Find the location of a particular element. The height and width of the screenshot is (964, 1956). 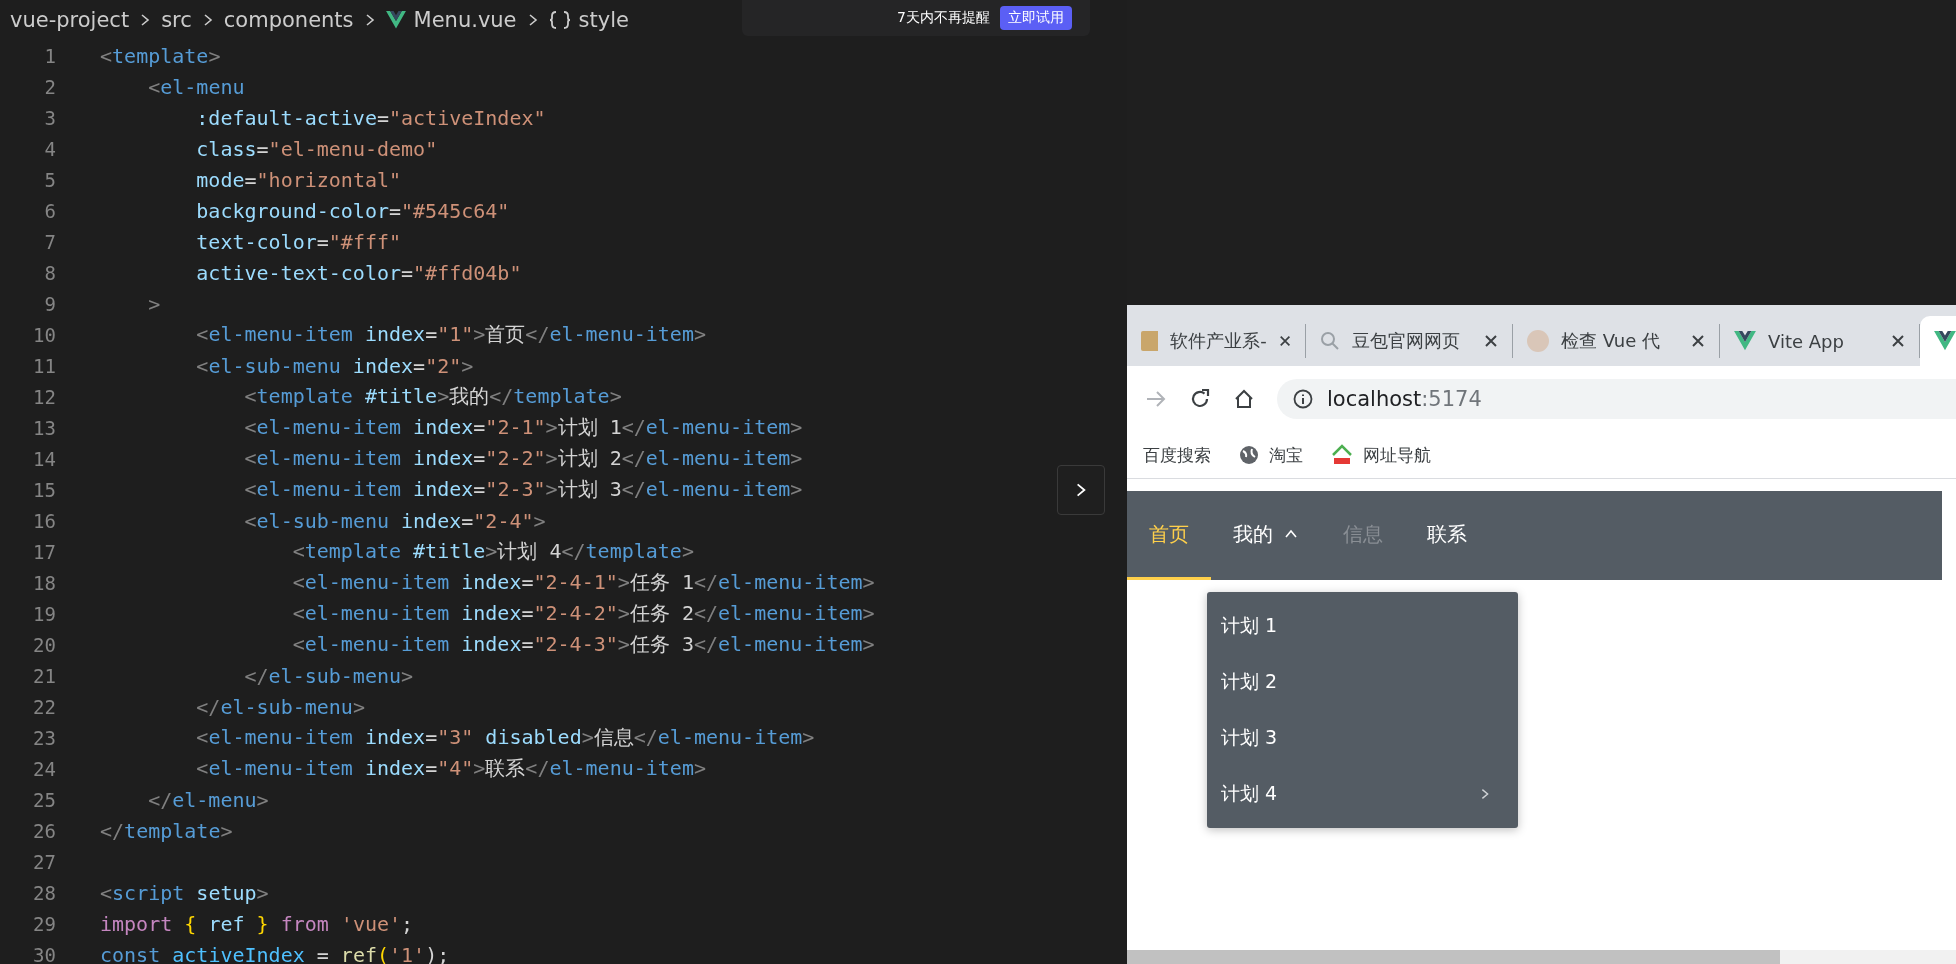

bookmark-link: 网址导航 is located at coordinates (1397, 455).